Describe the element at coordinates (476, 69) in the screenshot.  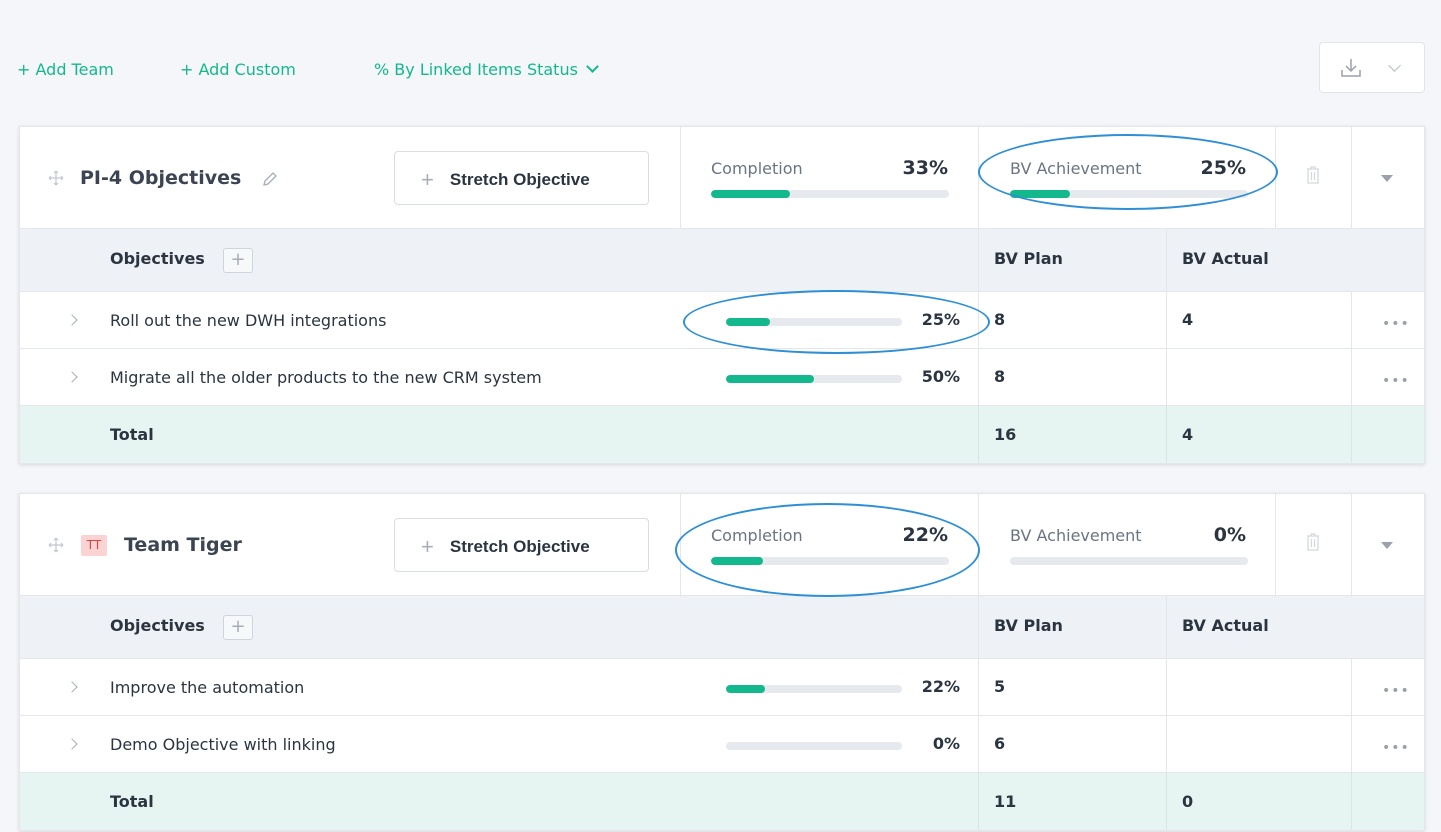
I see `status-mode-label: % By Linked Items Status` at that location.